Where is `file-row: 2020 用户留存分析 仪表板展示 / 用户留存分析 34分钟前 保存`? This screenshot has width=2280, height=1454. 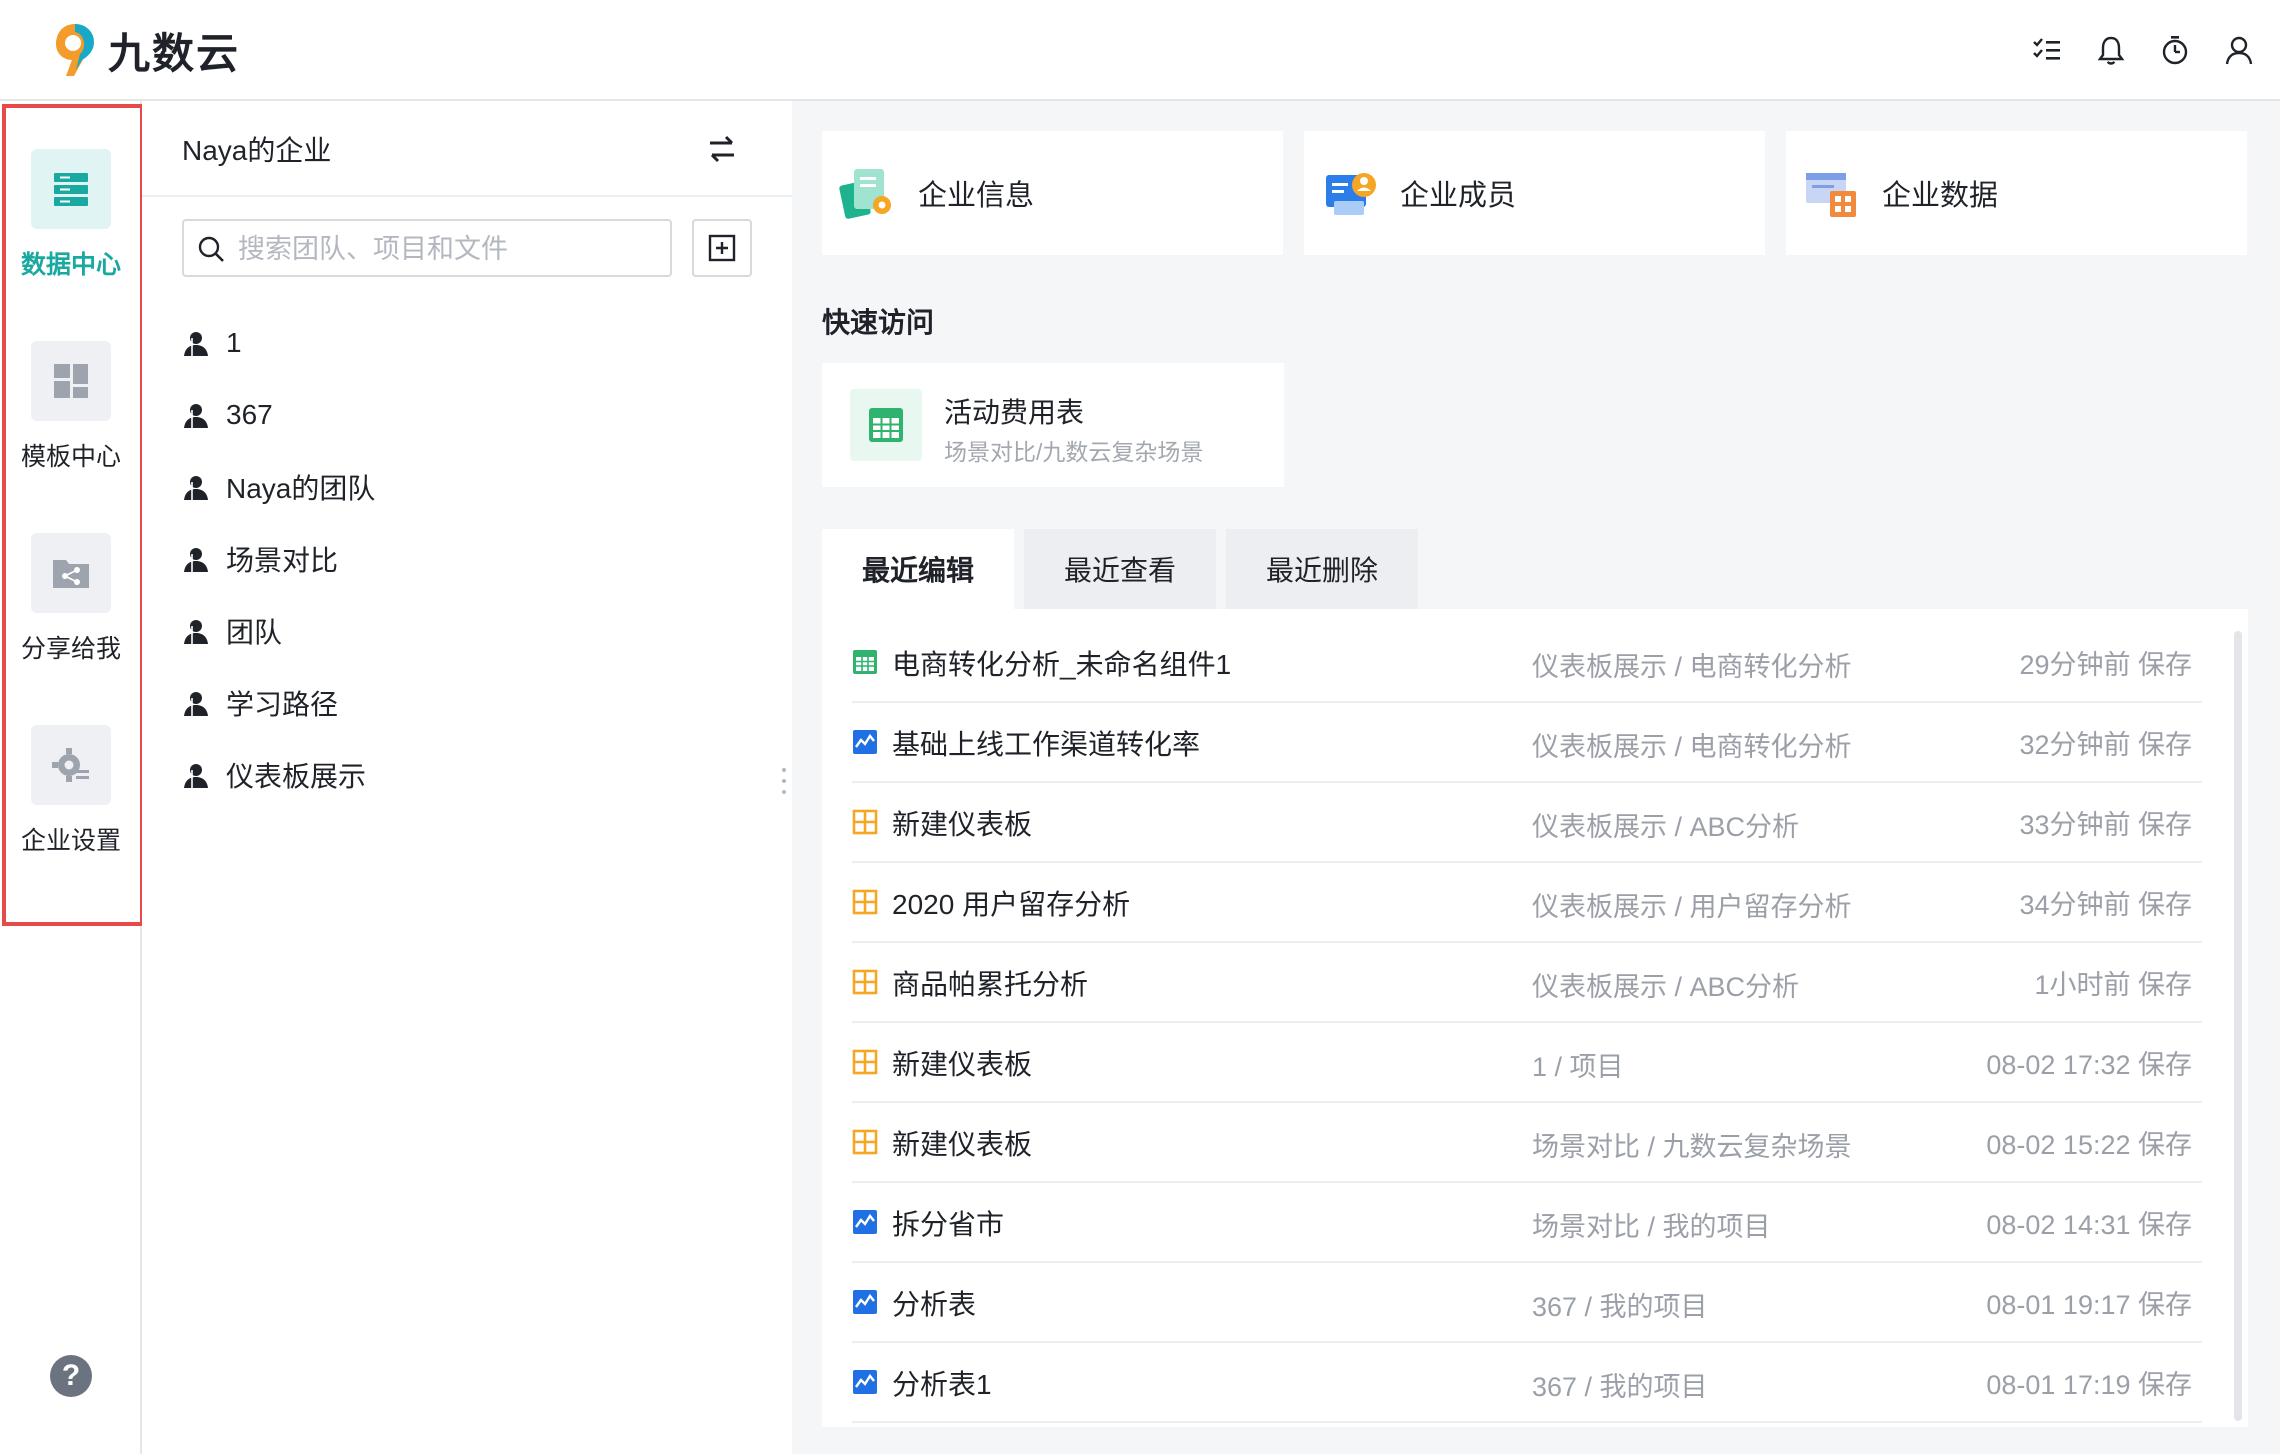
file-row: 2020 用户留存分析 仪表板展示 / 用户留存分析 34分钟前 保存 is located at coordinates (1527, 903).